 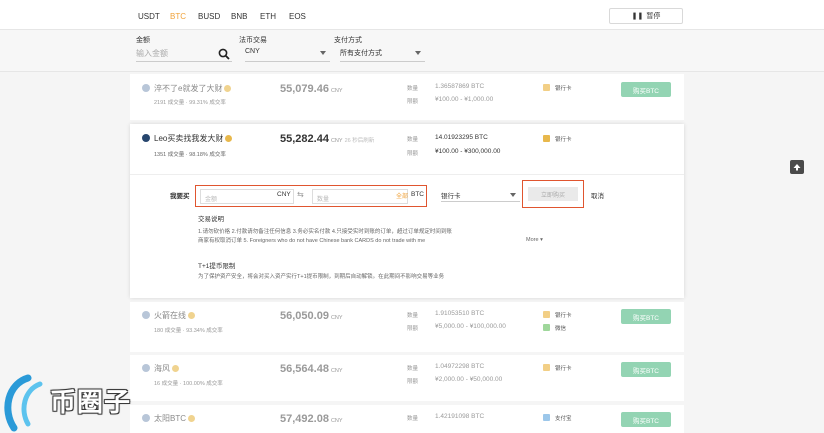 What do you see at coordinates (361, 53) in the screenshot?
I see `payment-select-value: 所有支付方式` at bounding box center [361, 53].